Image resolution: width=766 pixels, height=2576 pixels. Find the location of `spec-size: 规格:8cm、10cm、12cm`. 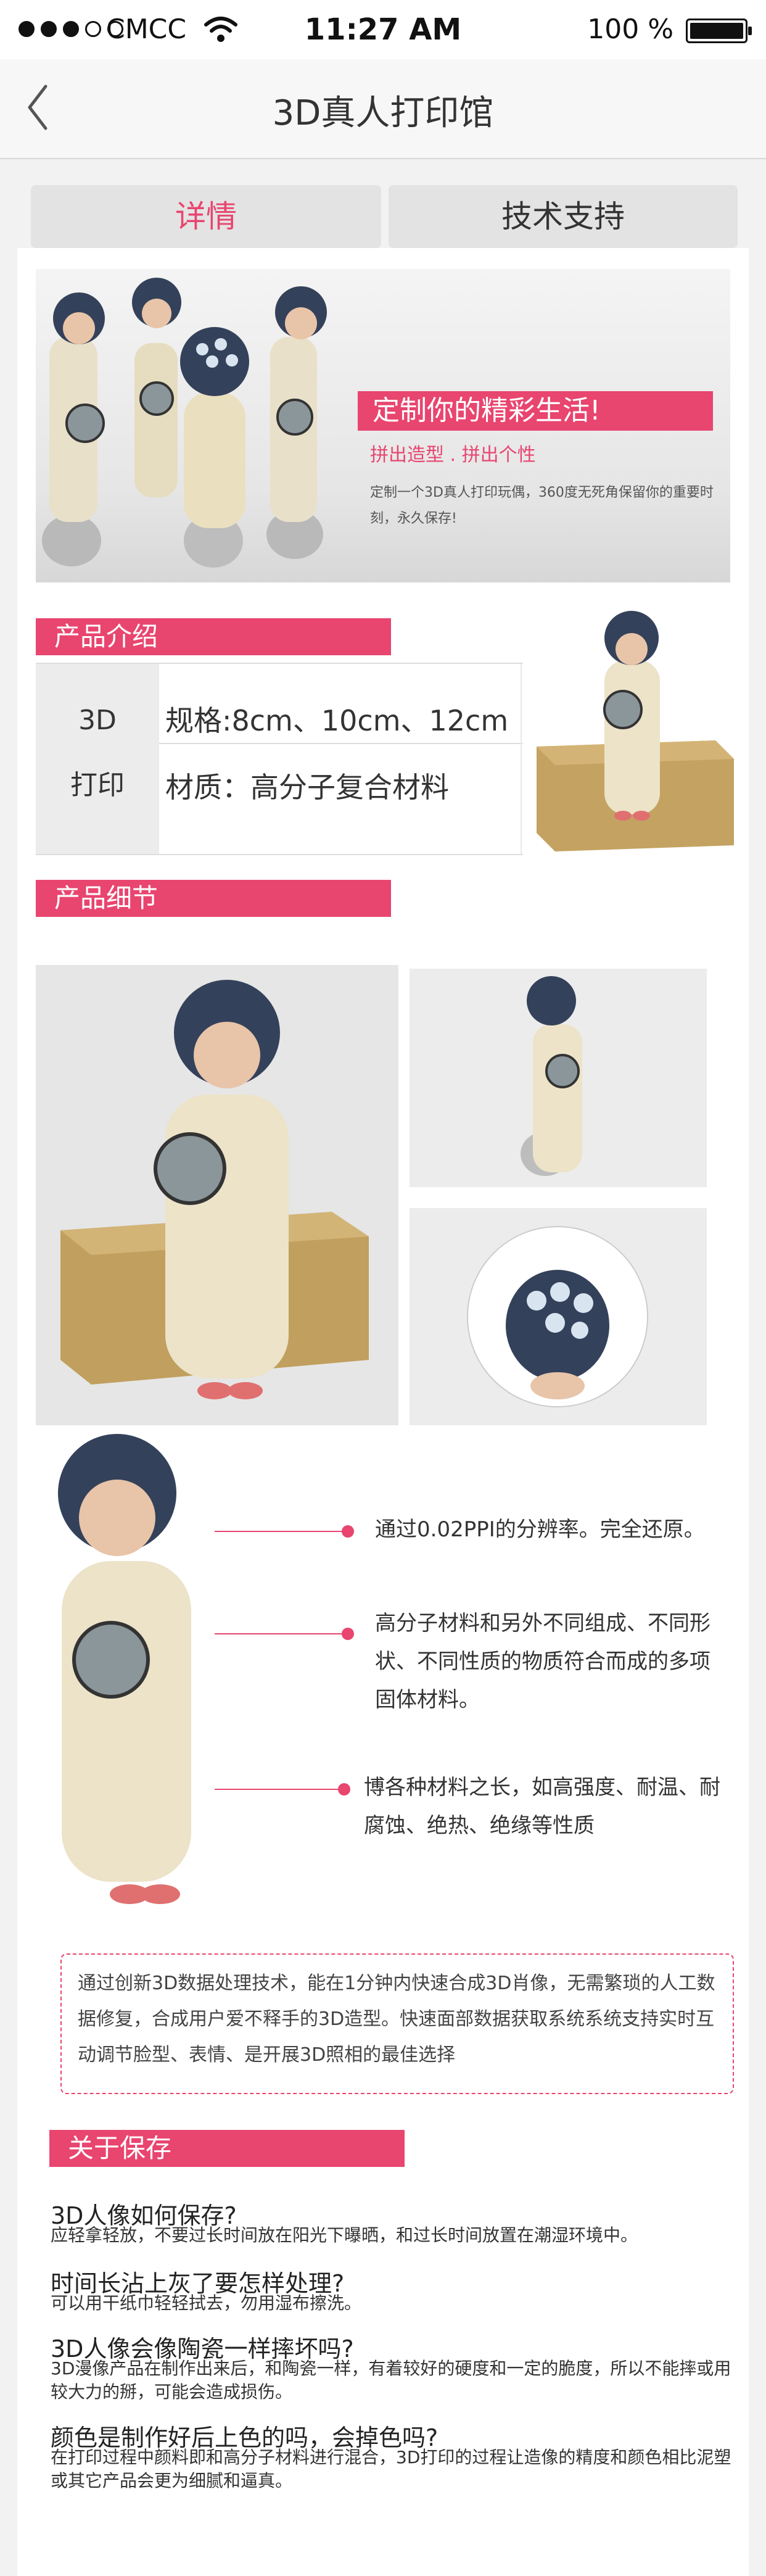

spec-size: 规格:8cm、10cm、12cm is located at coordinates (337, 721).